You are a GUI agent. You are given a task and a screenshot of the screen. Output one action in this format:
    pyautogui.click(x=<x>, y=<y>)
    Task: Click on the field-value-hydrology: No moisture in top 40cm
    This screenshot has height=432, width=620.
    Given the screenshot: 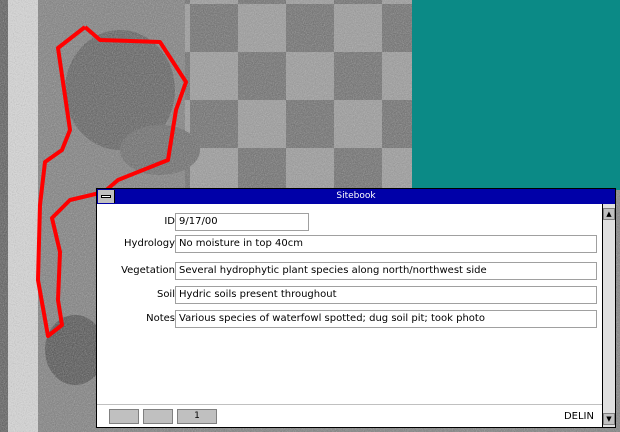 What is the action you would take?
    pyautogui.click(x=386, y=244)
    